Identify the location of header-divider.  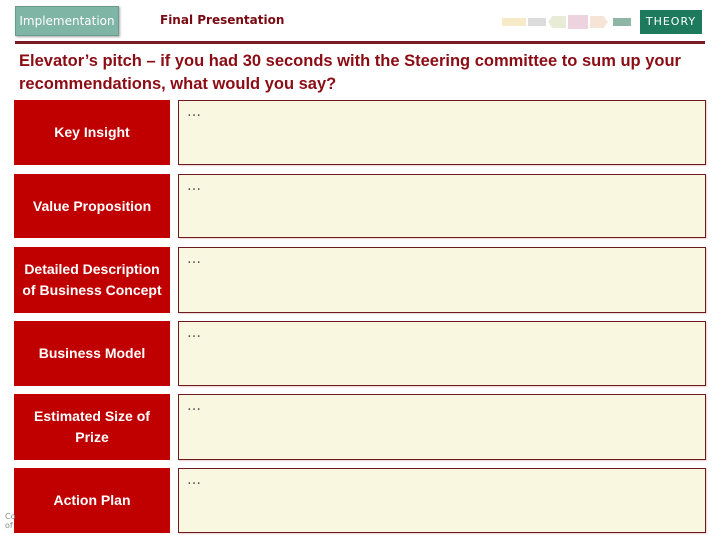
(360, 42).